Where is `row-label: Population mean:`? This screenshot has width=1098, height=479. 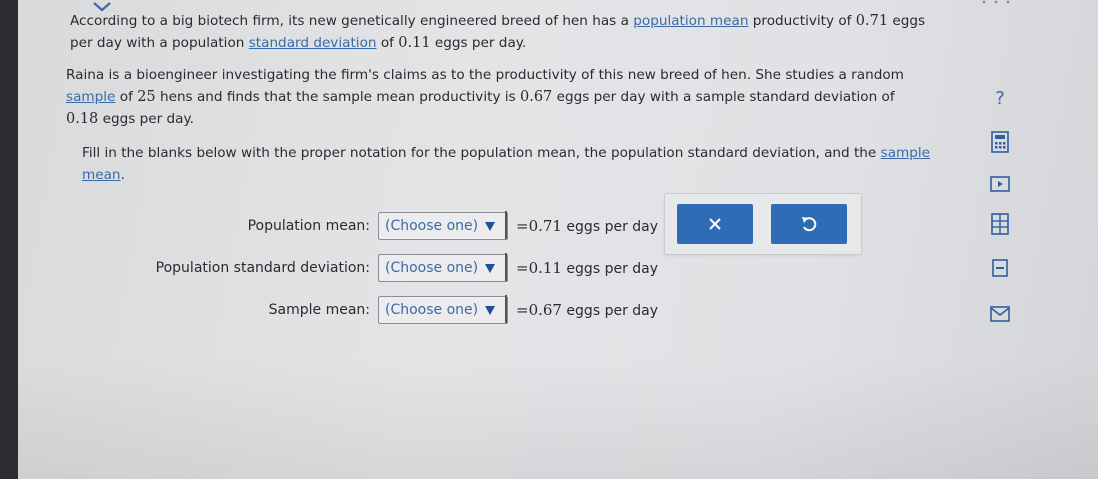 row-label: Population mean: is located at coordinates (308, 226).